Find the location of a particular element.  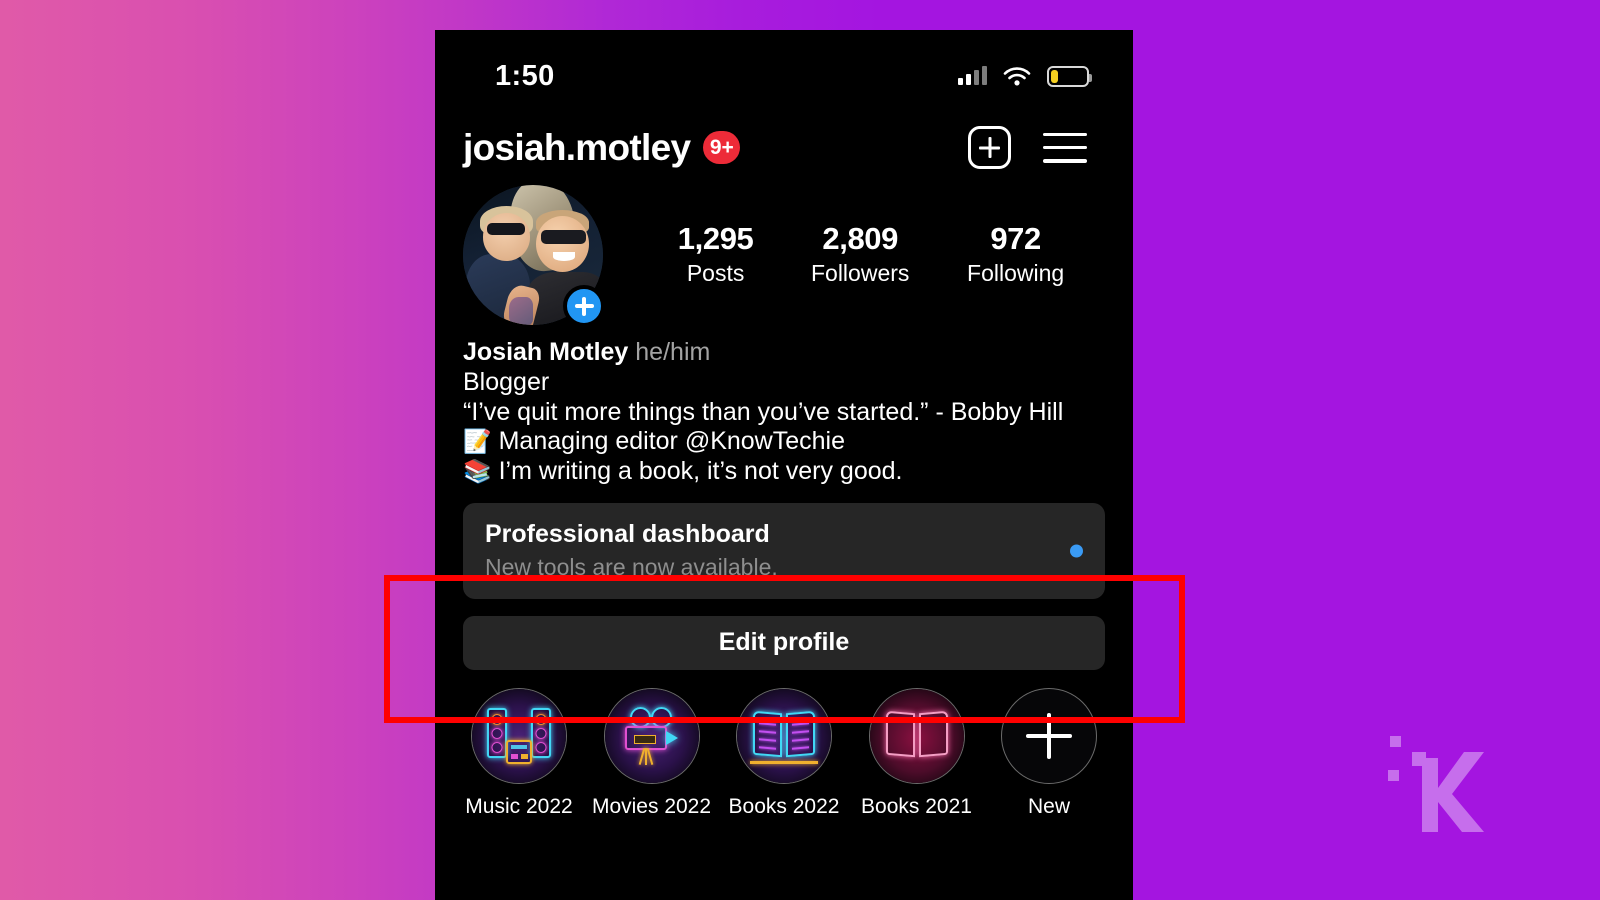

notification-badge: 9+ is located at coordinates (722, 147).